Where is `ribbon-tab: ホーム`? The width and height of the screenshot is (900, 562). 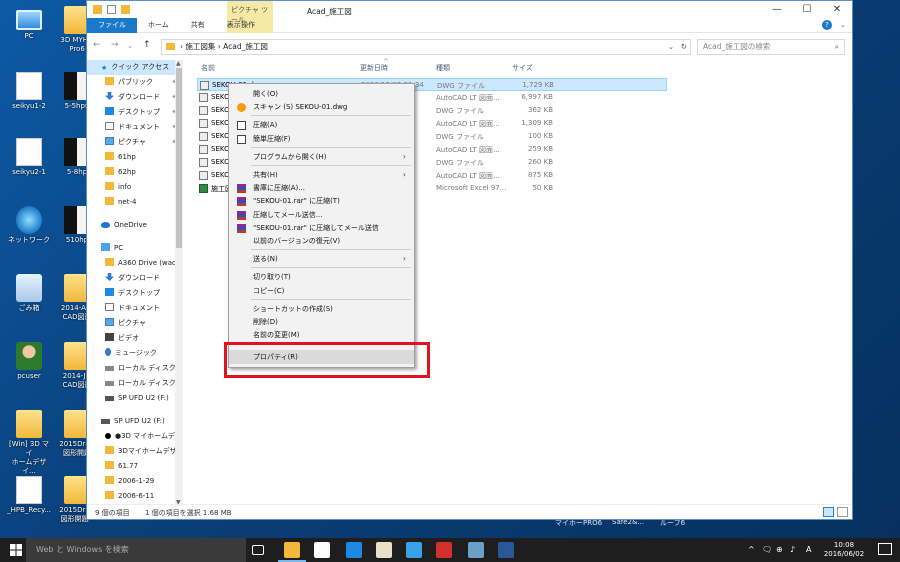 ribbon-tab: ホーム is located at coordinates (158, 25).